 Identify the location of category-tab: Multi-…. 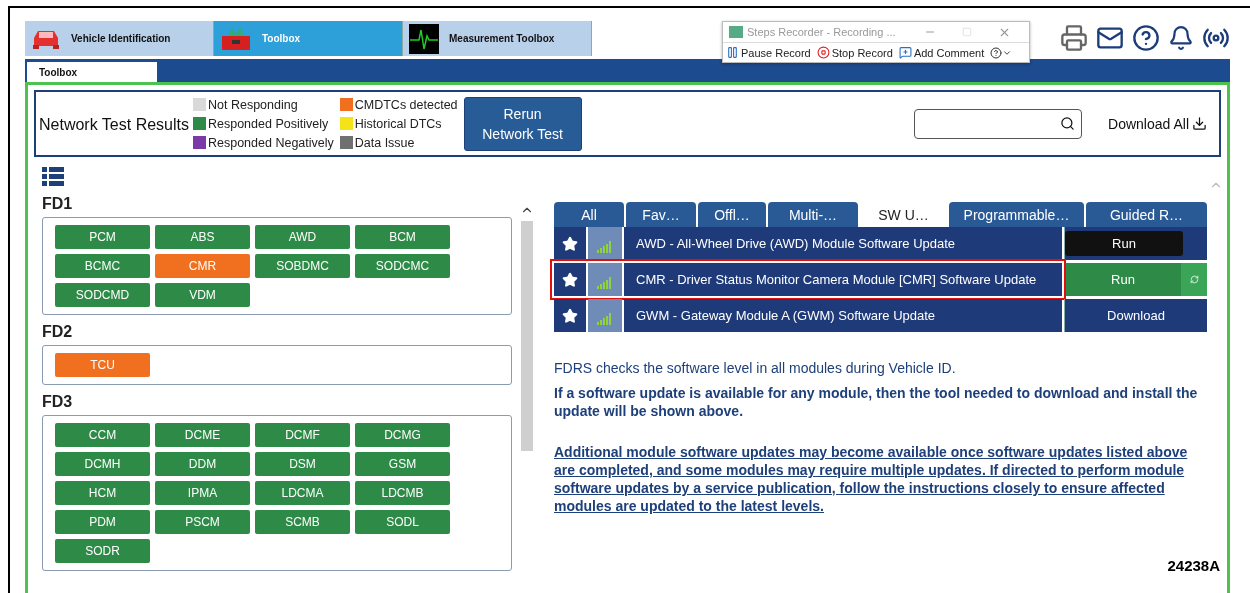
(813, 214).